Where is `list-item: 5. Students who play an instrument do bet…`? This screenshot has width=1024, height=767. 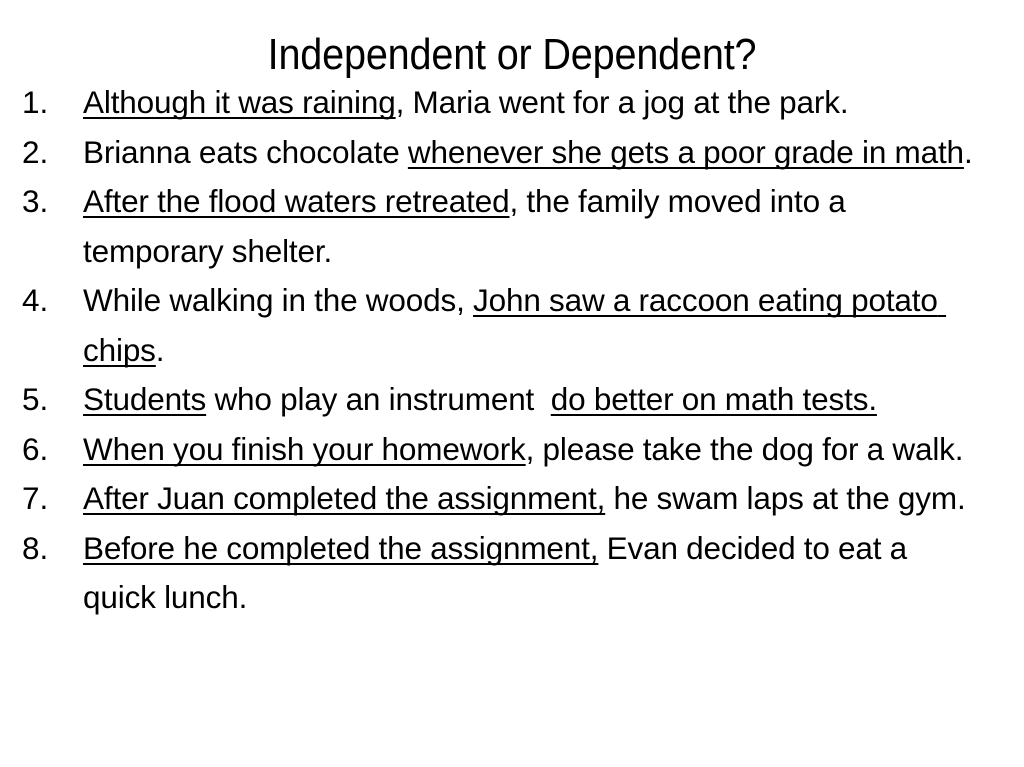
list-item: 5. Students who play an instrument do bet… is located at coordinates (512, 400).